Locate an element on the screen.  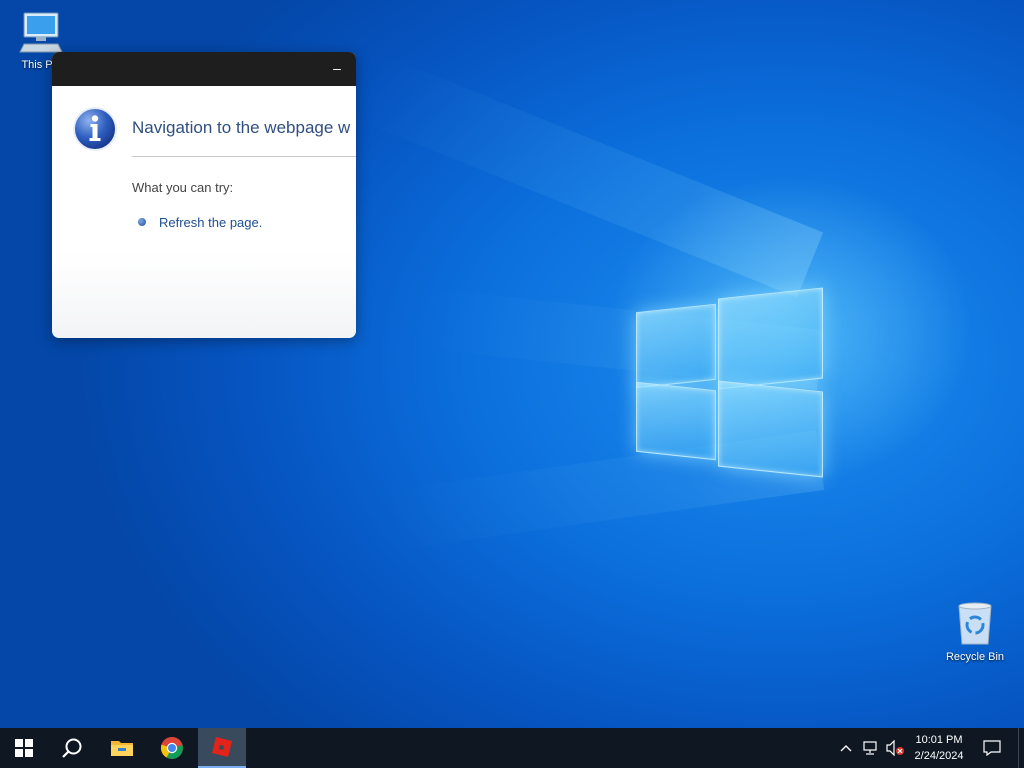
windows-logo is located at coordinates (730, 383).